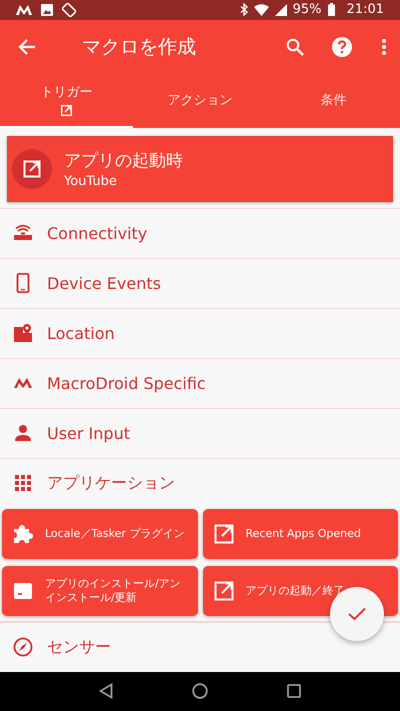 Image resolution: width=400 pixels, height=711 pixels. I want to click on battery-icon, so click(331, 9).